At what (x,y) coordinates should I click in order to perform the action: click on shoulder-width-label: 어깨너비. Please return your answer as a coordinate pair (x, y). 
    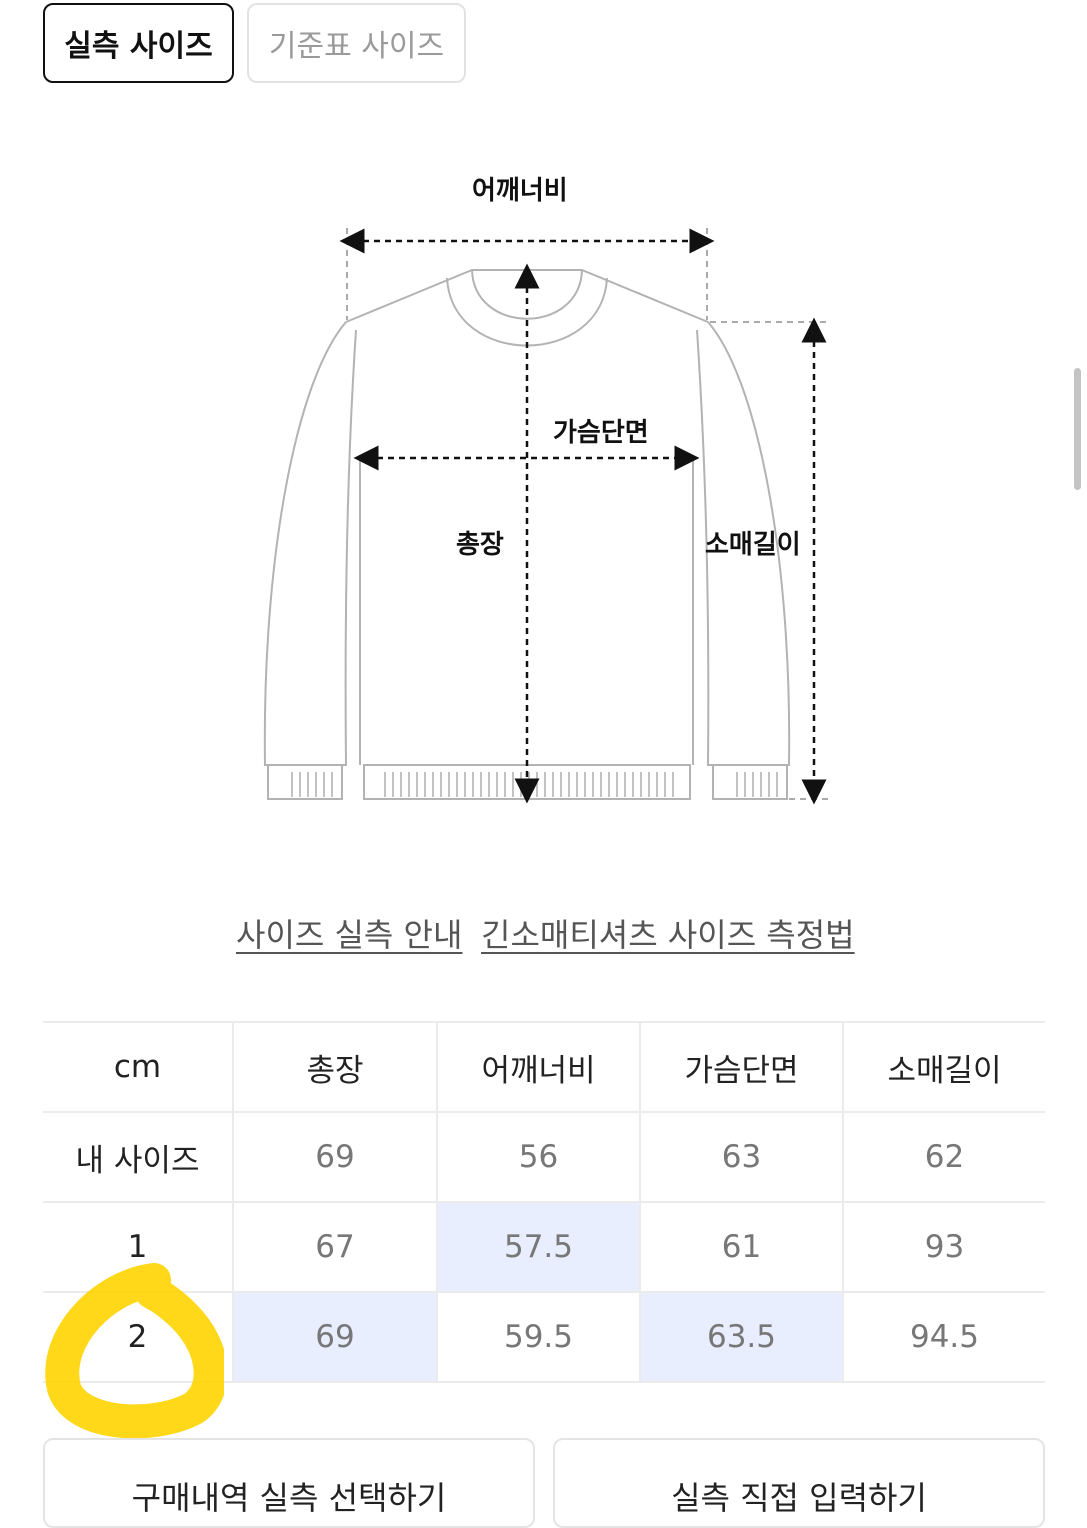
    Looking at the image, I should click on (520, 191).